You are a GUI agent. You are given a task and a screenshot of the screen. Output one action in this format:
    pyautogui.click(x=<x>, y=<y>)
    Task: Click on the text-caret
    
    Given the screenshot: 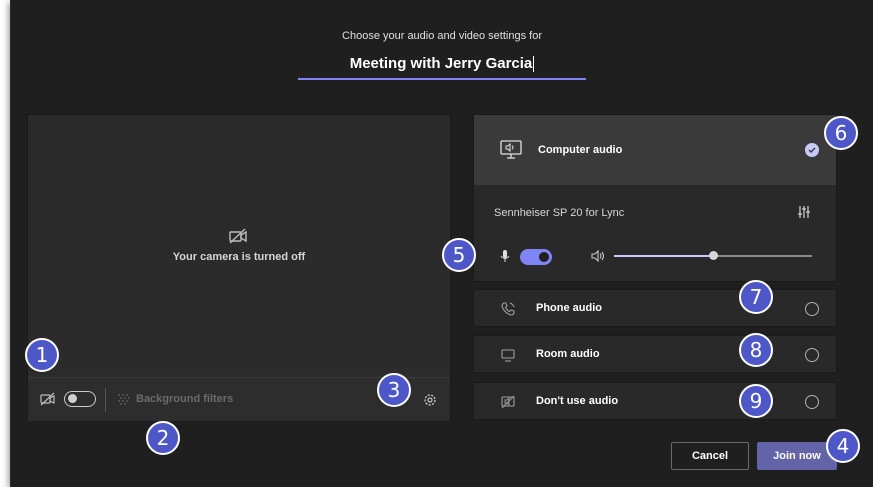 What is the action you would take?
    pyautogui.click(x=534, y=64)
    